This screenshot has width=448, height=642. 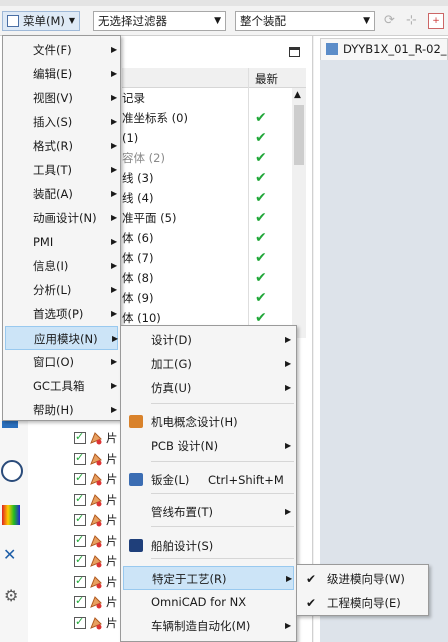 What do you see at coordinates (214, 278) in the screenshot?
I see `navigator-row: 体 (8) ✔` at bounding box center [214, 278].